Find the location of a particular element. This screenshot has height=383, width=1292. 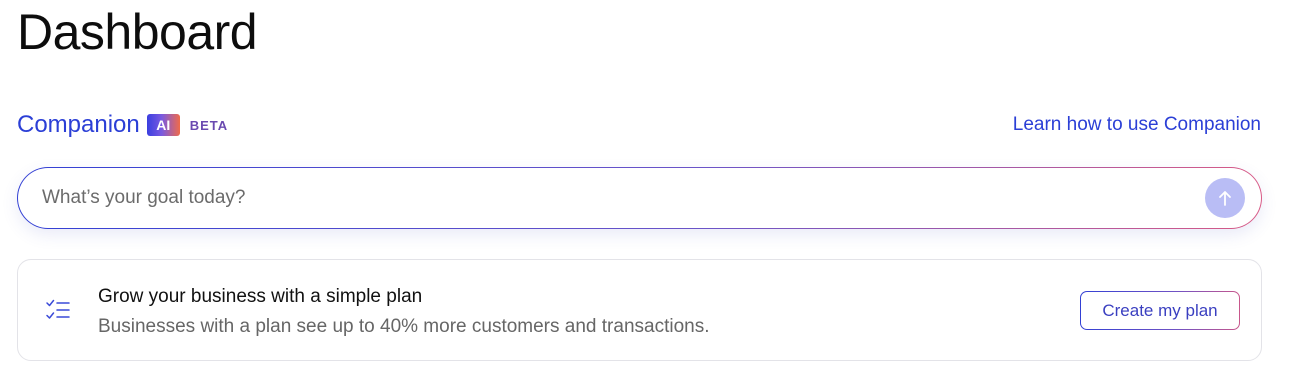

create-plan-button: Create my plan is located at coordinates (1160, 310).